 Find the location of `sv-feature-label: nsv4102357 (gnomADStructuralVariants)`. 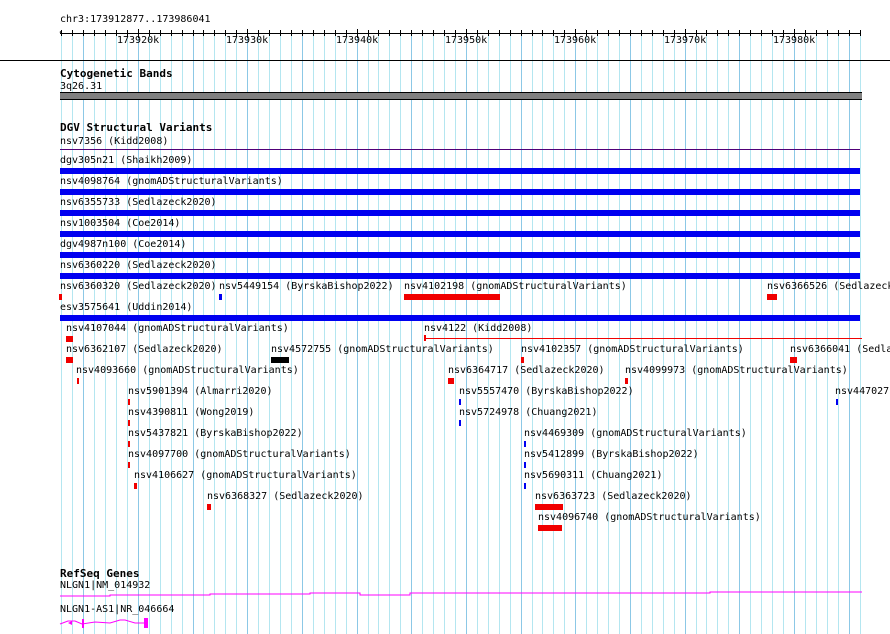

sv-feature-label: nsv4102357 (gnomADStructuralVariants) is located at coordinates (632, 350).